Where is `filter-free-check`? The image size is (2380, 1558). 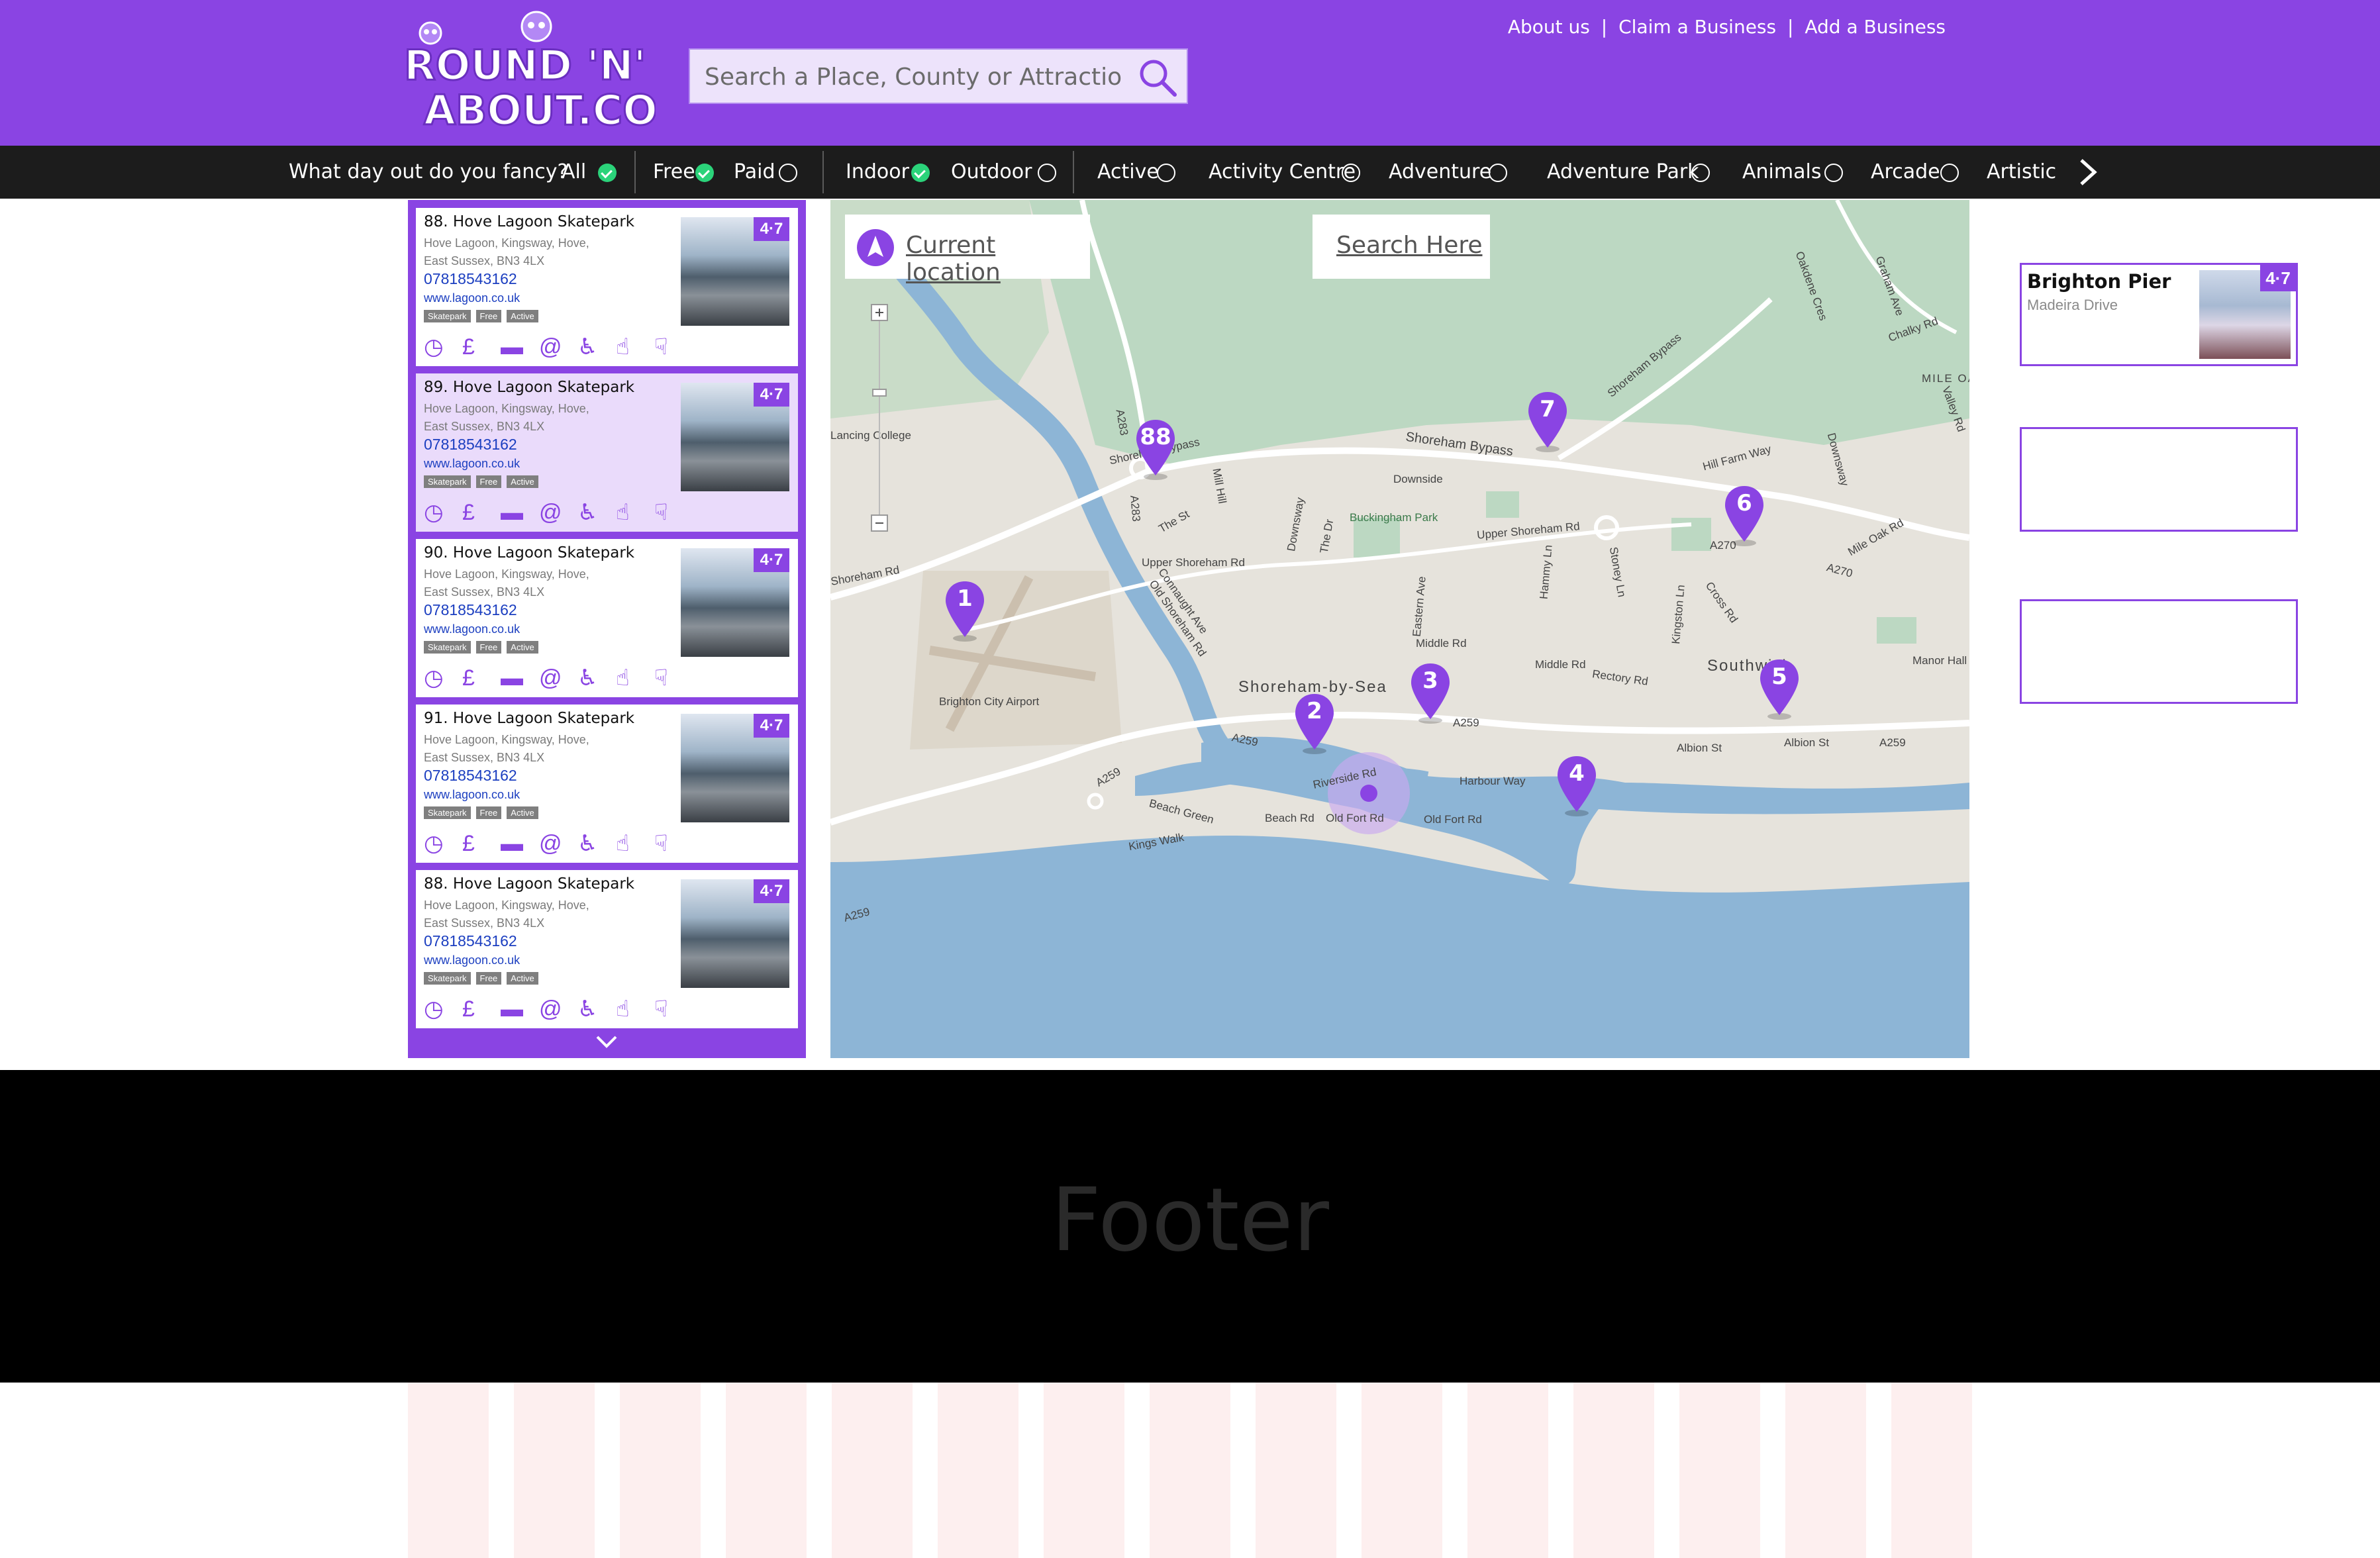 filter-free-check is located at coordinates (705, 173).